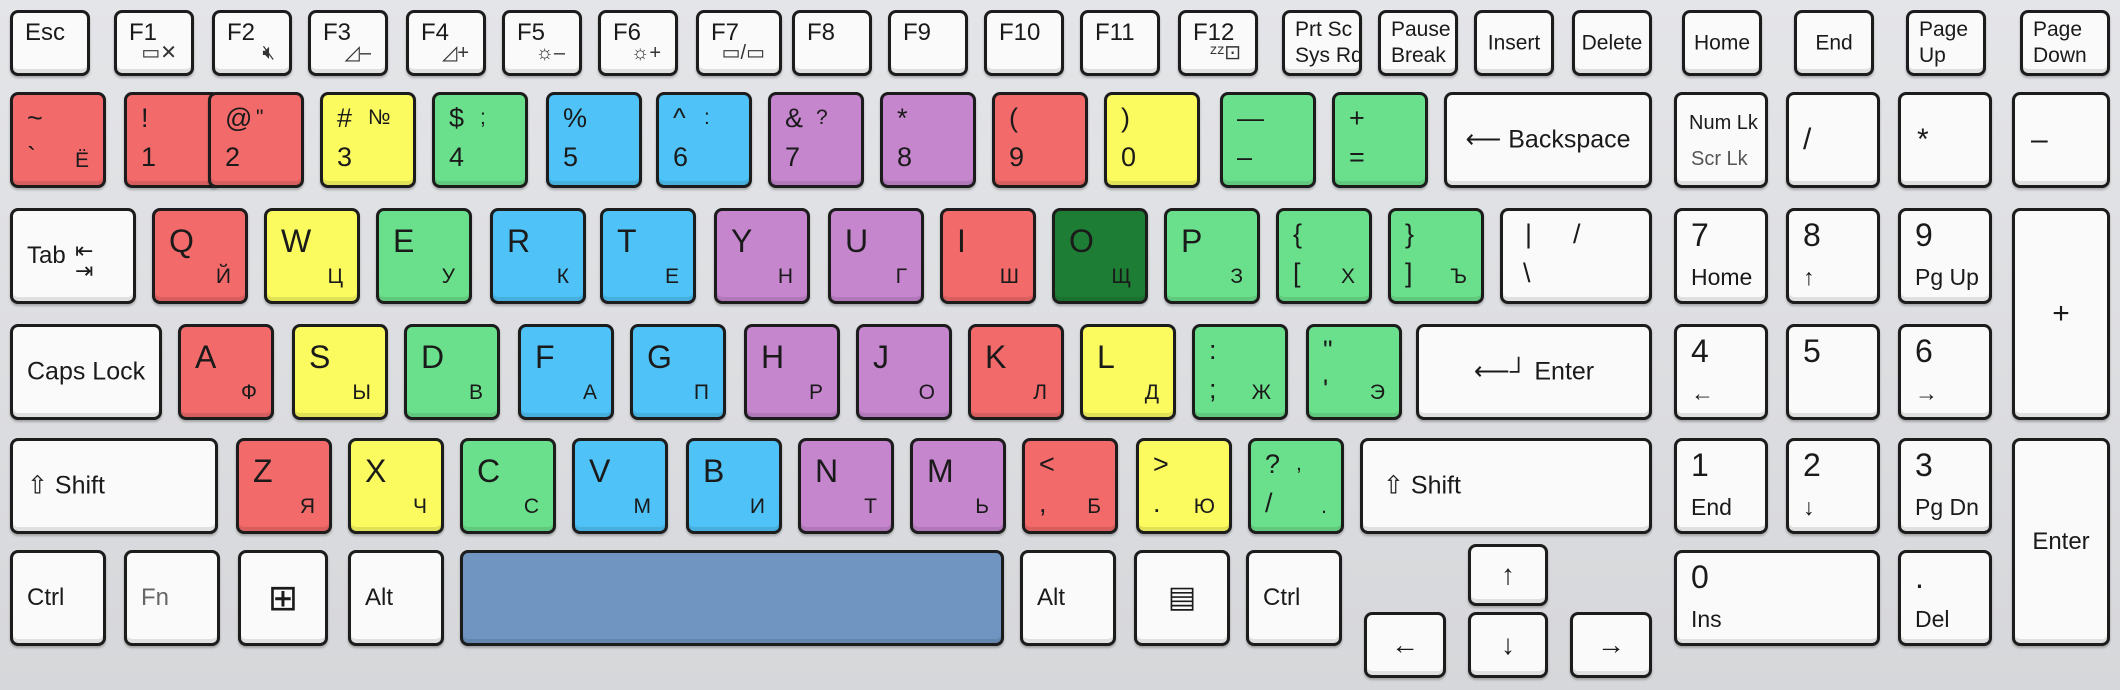 Image resolution: width=2120 pixels, height=690 pixels. I want to click on tab-key: Tab ⇤ ⇥, so click(73, 256).